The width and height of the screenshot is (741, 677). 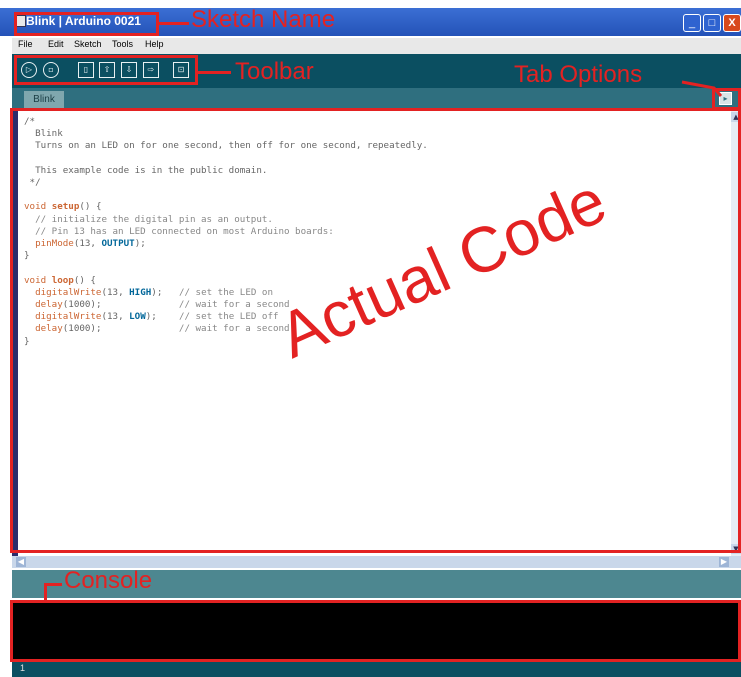 What do you see at coordinates (214, 72) in the screenshot?
I see `toolbar-connector` at bounding box center [214, 72].